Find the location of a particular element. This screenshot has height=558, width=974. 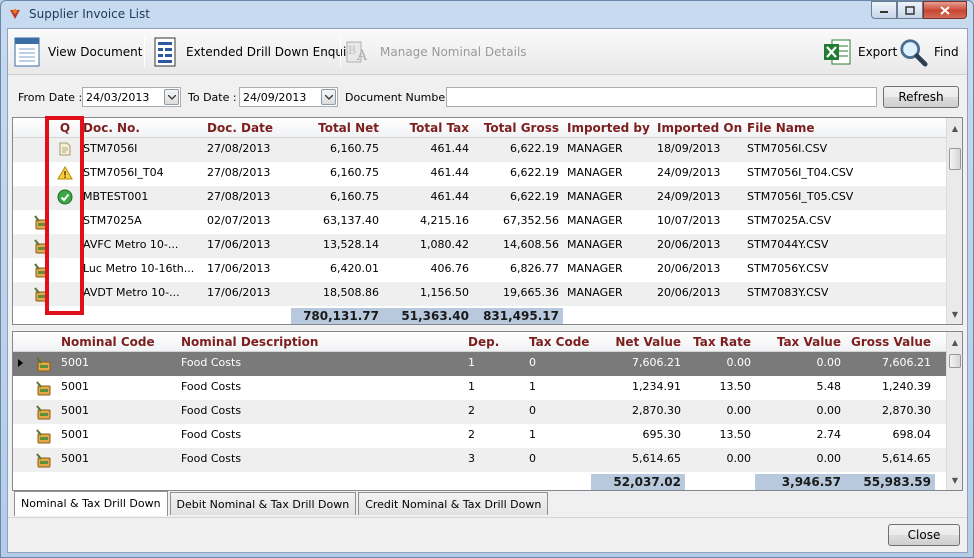

col-imported-on: Imported On is located at coordinates (698, 128).